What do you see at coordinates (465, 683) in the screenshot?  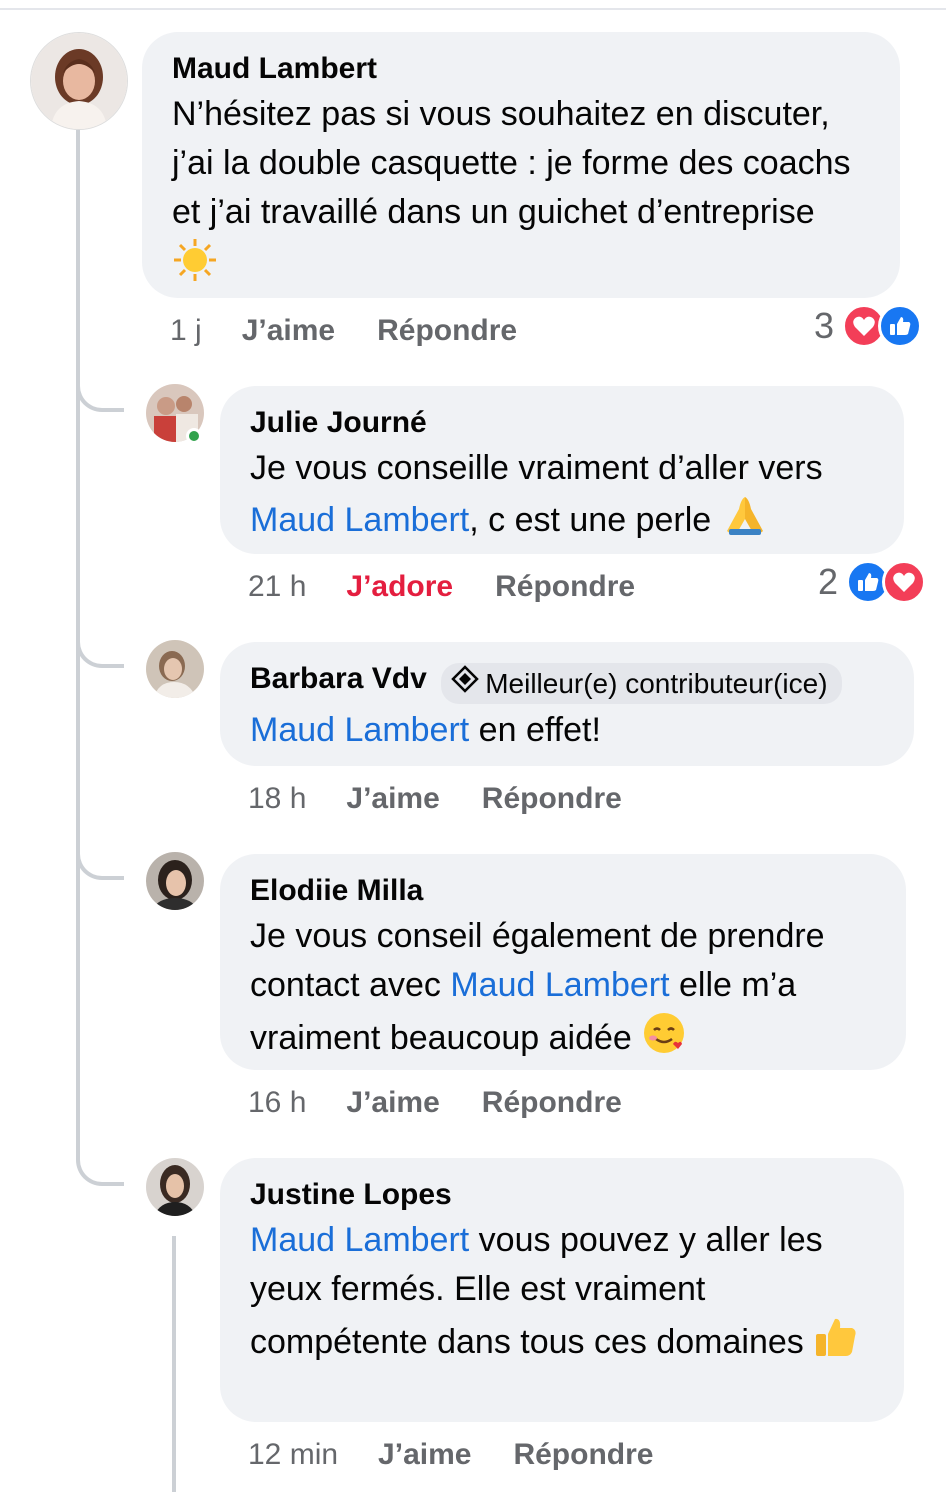 I see `diamond-badge-icon` at bounding box center [465, 683].